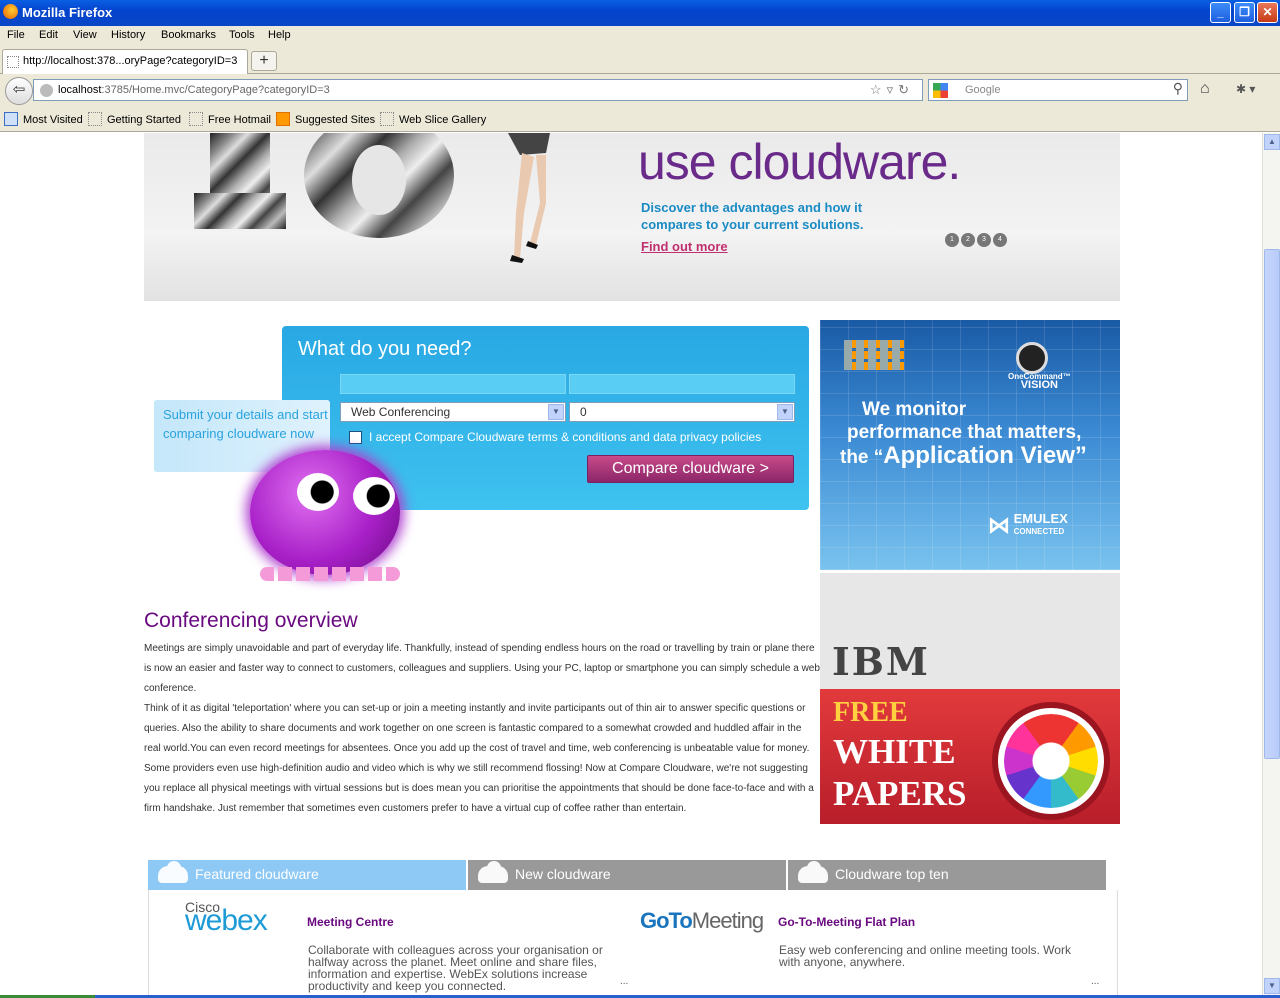 This screenshot has width=1280, height=998. I want to click on vertical-scrollbar: ▲ ▼, so click(1271, 564).